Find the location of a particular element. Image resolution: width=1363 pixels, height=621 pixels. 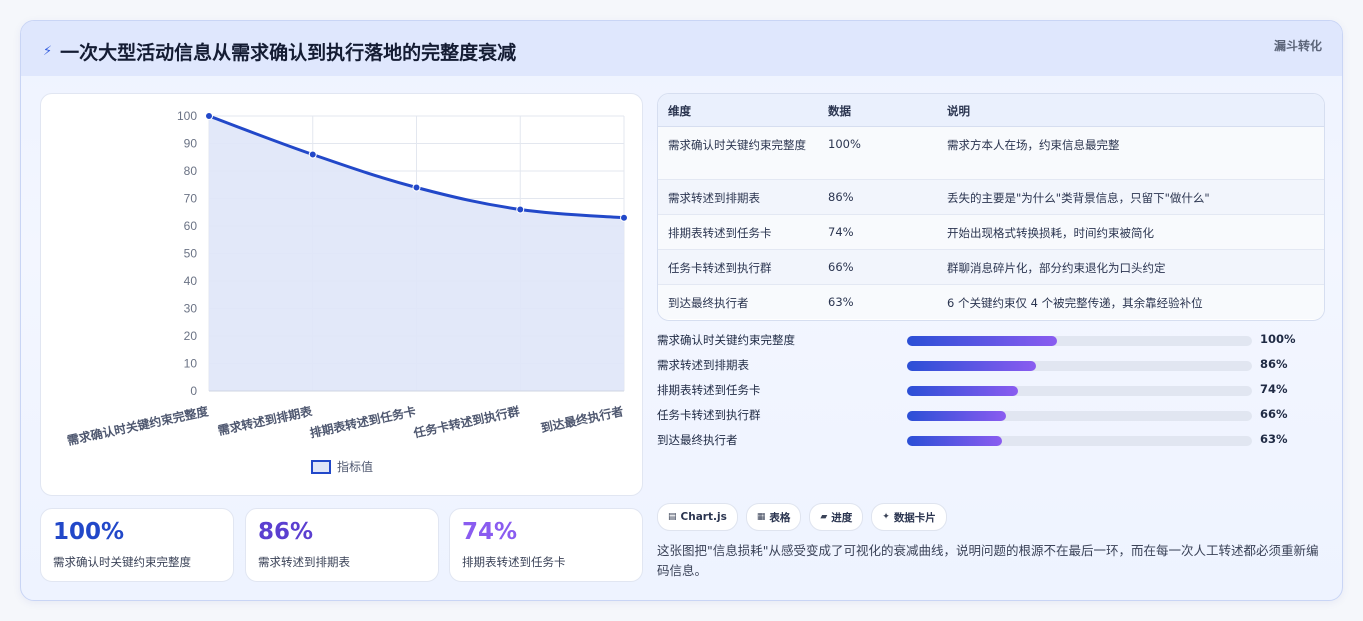

progress-row: 到达最终执行者 63% is located at coordinates (990, 440).